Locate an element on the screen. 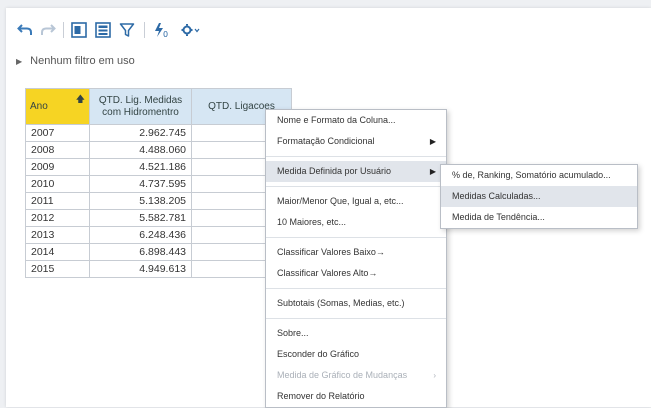 The height and width of the screenshot is (408, 651). menu-item-formatacao-condicional: Formatação Condicional ▶ is located at coordinates (356, 141).